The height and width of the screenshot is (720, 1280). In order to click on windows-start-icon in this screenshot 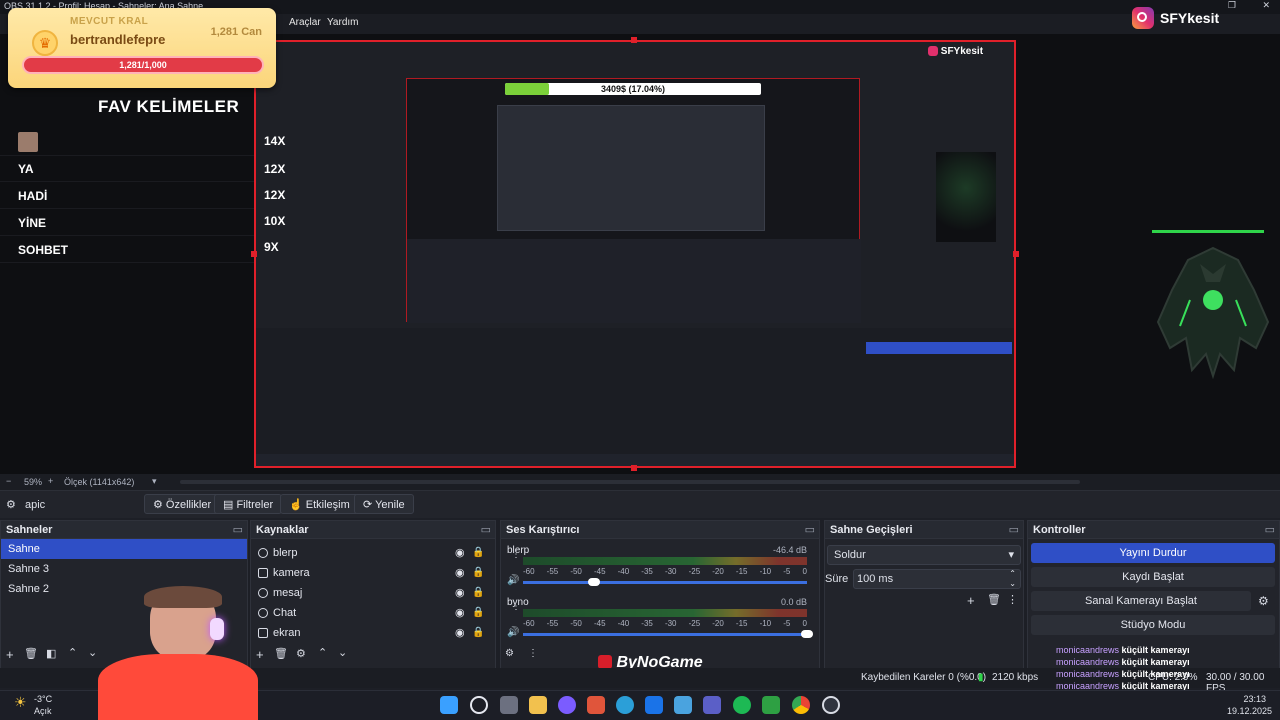, I will do `click(449, 705)`.